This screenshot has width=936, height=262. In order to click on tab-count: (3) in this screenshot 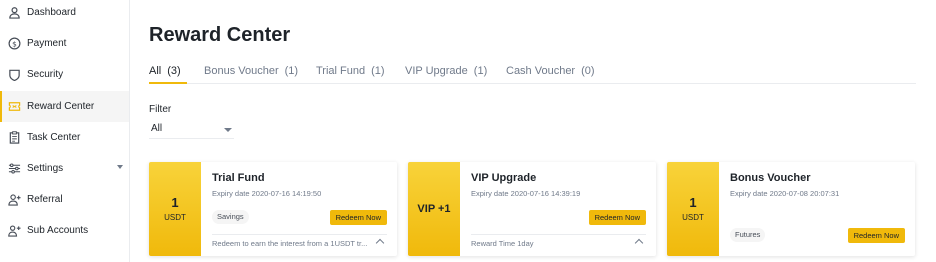, I will do `click(174, 71)`.